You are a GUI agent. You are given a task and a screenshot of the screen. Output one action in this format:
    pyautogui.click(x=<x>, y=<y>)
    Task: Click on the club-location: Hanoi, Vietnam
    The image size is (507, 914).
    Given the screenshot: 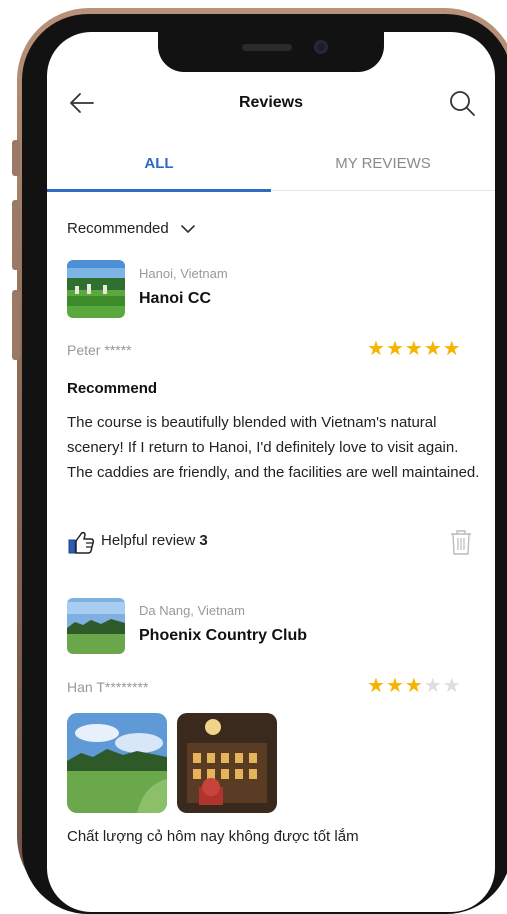 What is the action you would take?
    pyautogui.click(x=183, y=273)
    